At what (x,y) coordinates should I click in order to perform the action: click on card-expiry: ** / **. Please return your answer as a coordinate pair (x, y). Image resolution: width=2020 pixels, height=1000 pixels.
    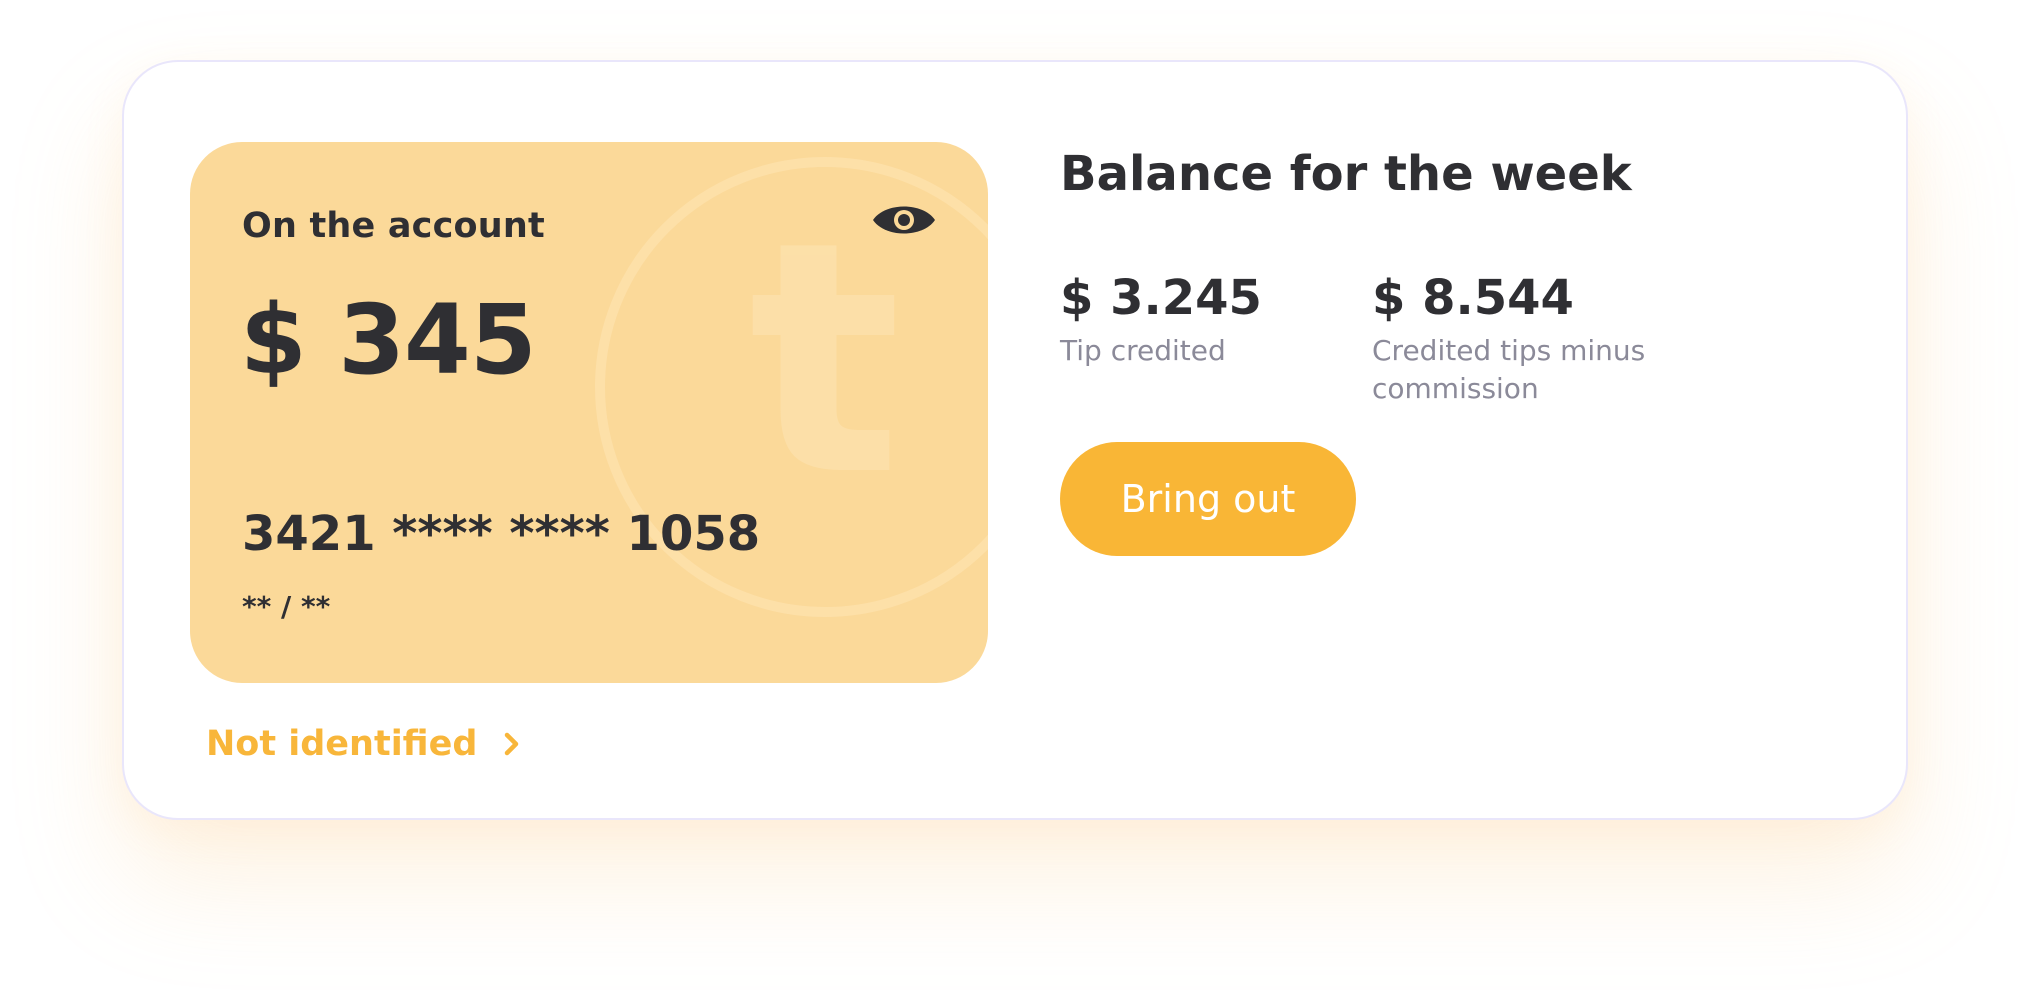
    Looking at the image, I should click on (286, 606).